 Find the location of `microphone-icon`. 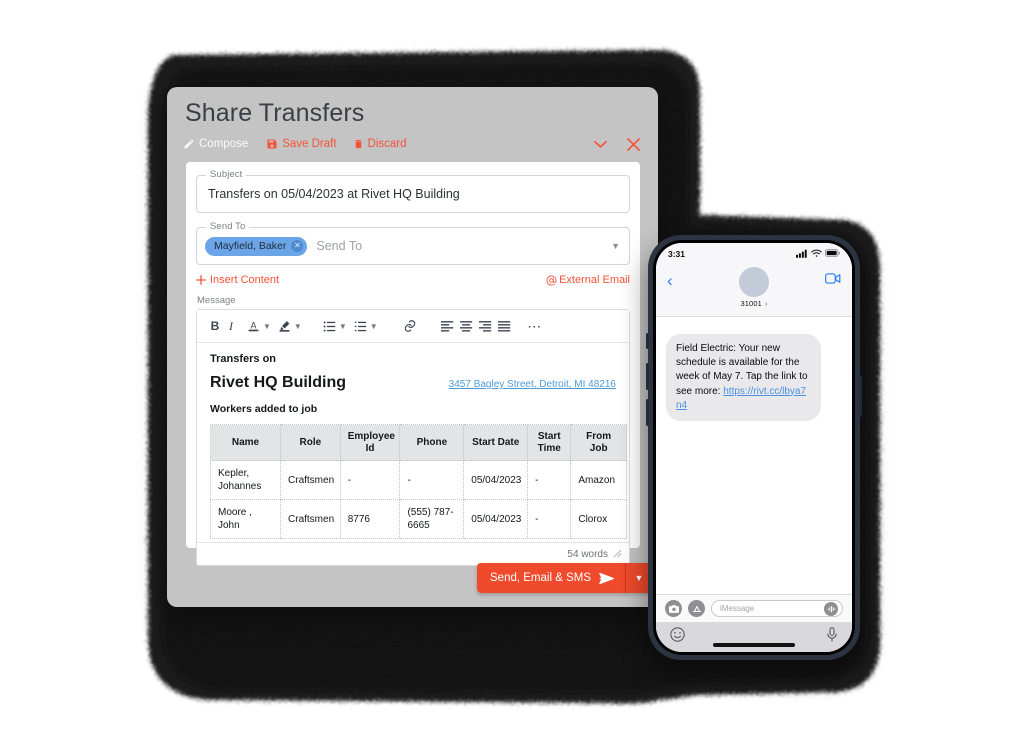

microphone-icon is located at coordinates (832, 637).